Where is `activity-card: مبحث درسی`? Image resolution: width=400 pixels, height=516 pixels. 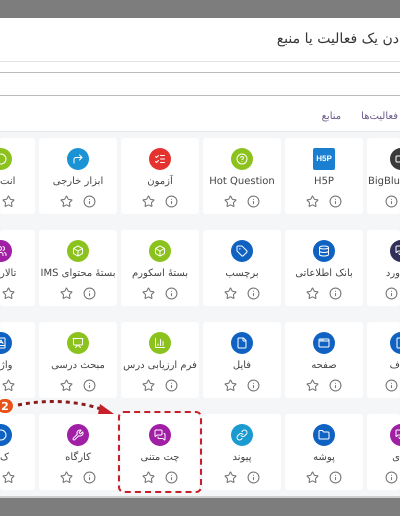
activity-card: مبحث درسی is located at coordinates (78, 360).